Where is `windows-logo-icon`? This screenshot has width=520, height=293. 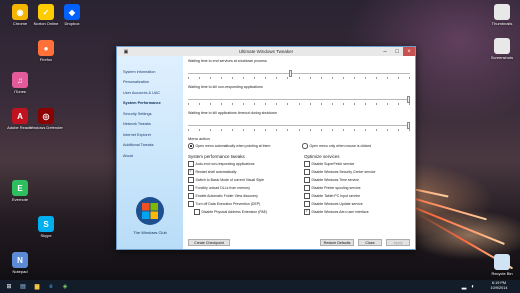
windows-logo-icon is located at coordinates (150, 211).